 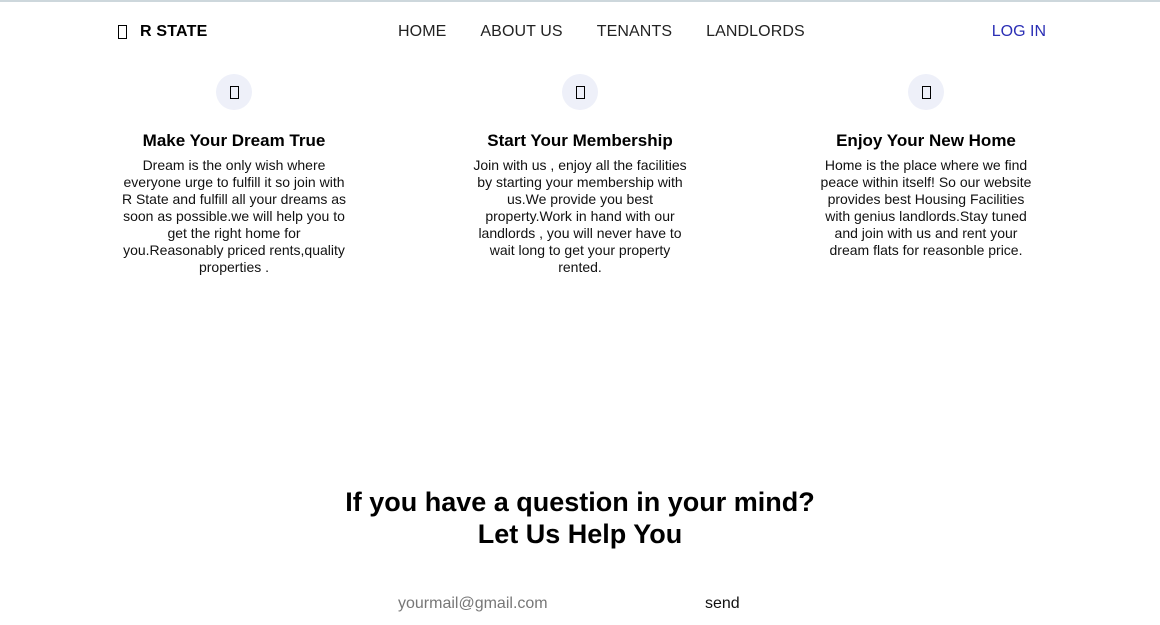 I want to click on feature-title: Start Your Membership, so click(x=580, y=140).